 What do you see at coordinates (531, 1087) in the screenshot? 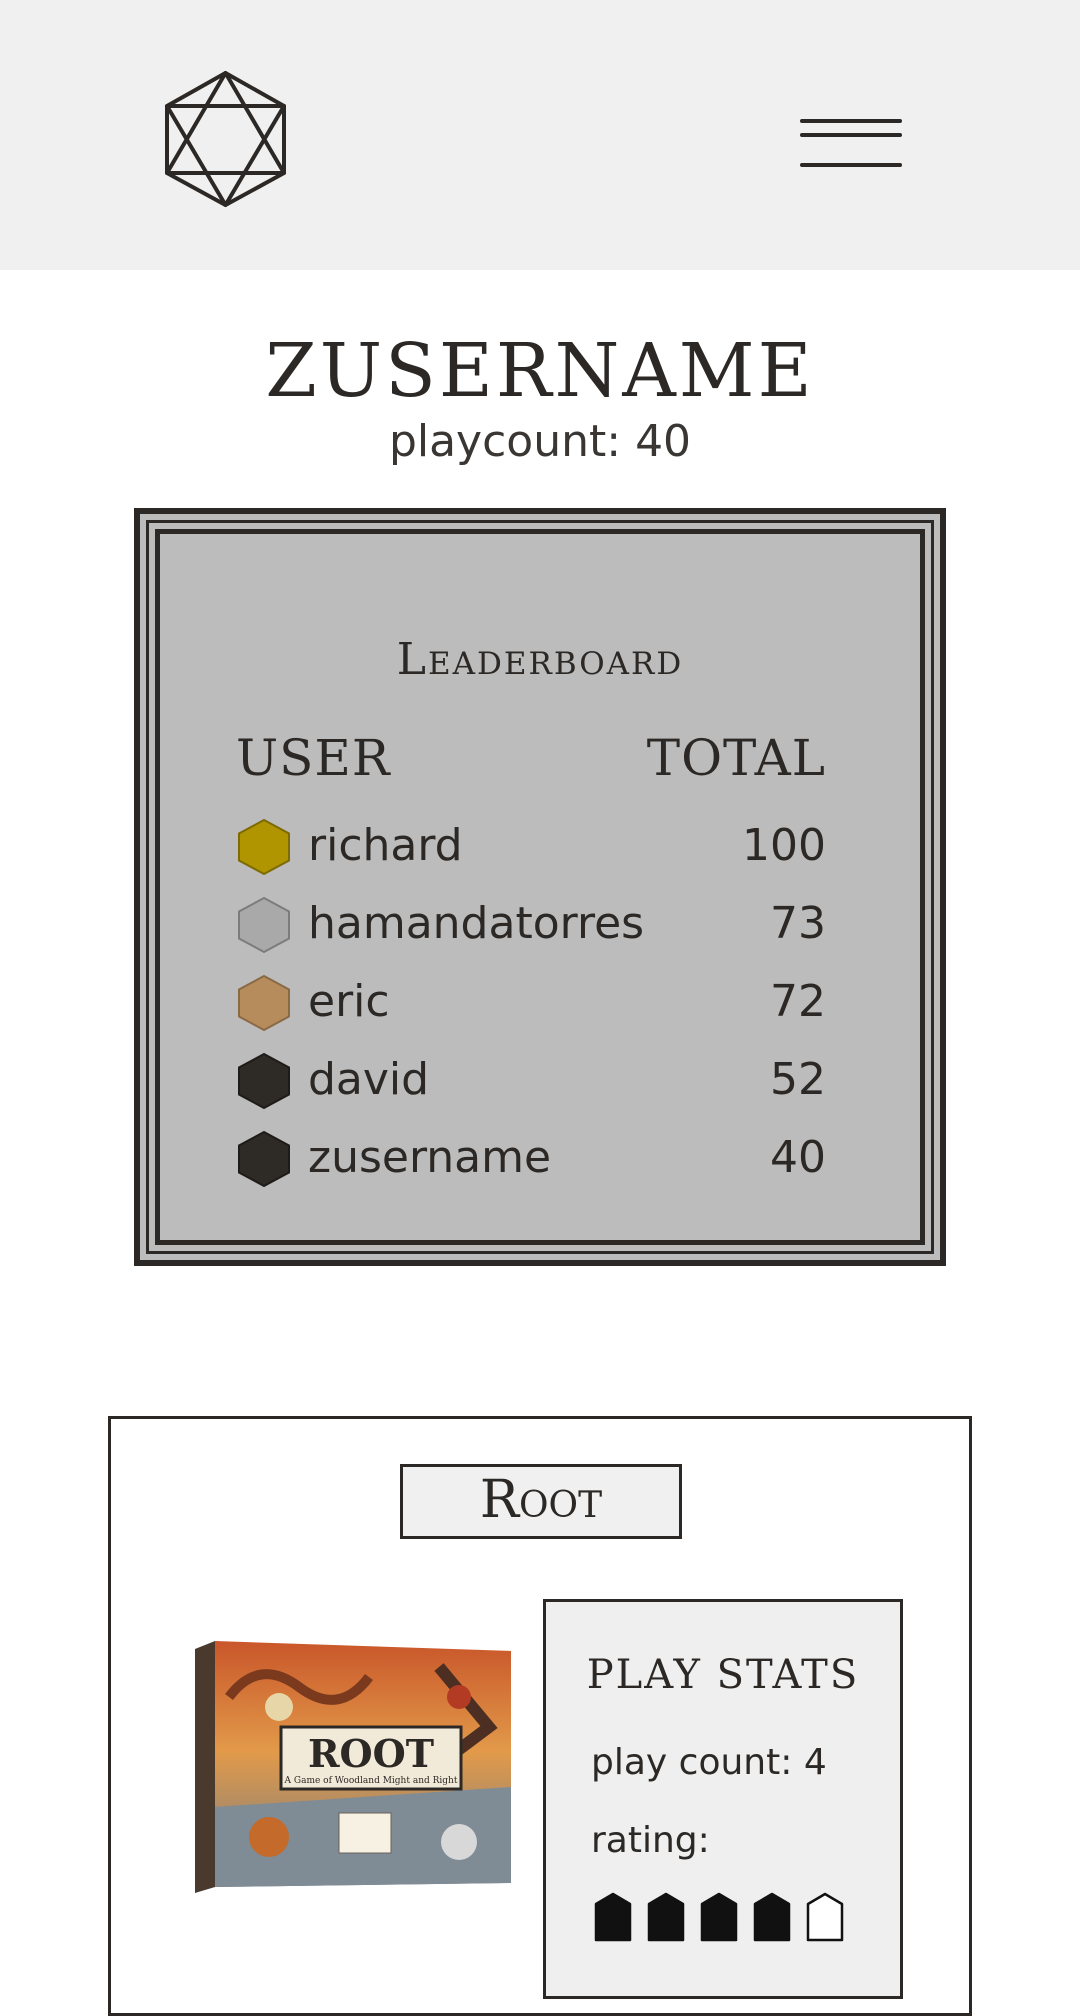
I see `leaderboard-row: david 52` at bounding box center [531, 1087].